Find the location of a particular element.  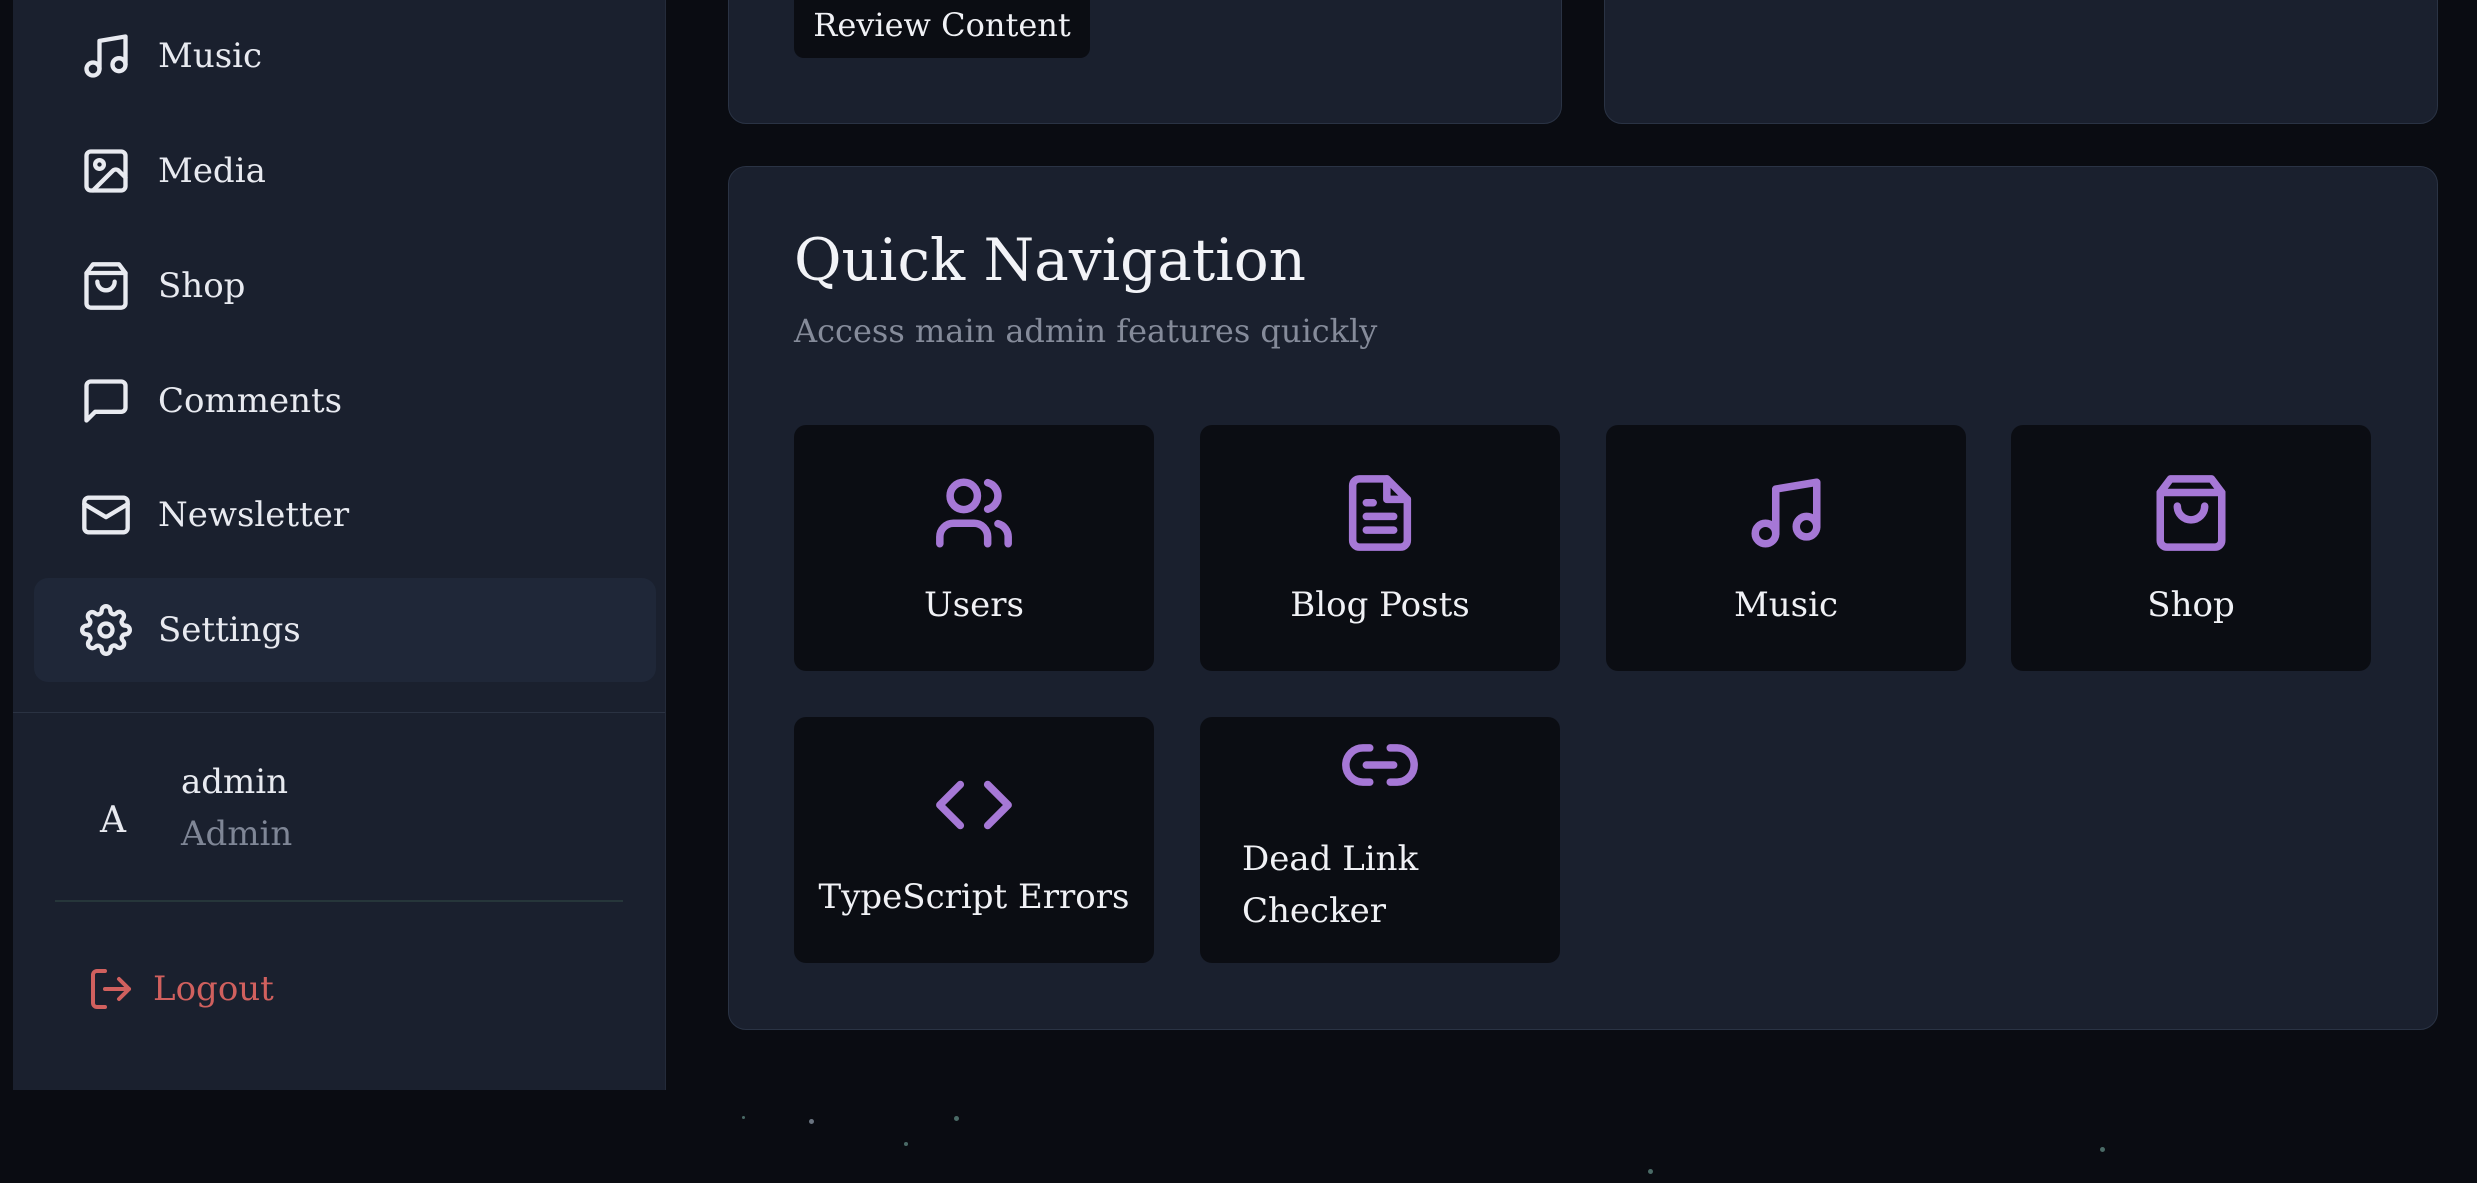

logout-button: Logout is located at coordinates (180, 989).